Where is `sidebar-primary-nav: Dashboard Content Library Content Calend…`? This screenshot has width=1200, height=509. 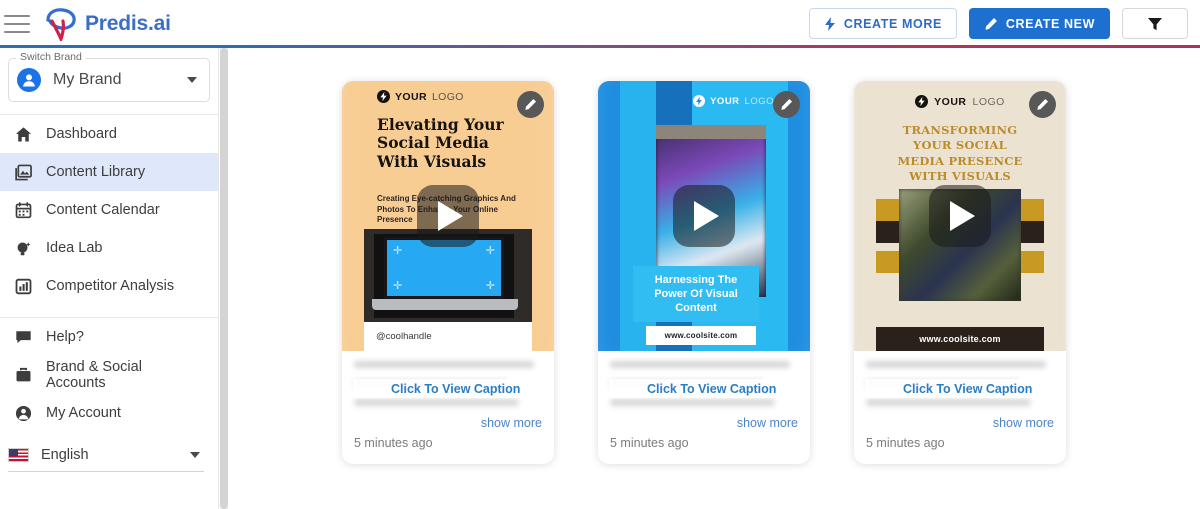 sidebar-primary-nav: Dashboard Content Library Content Calend… is located at coordinates (109, 210).